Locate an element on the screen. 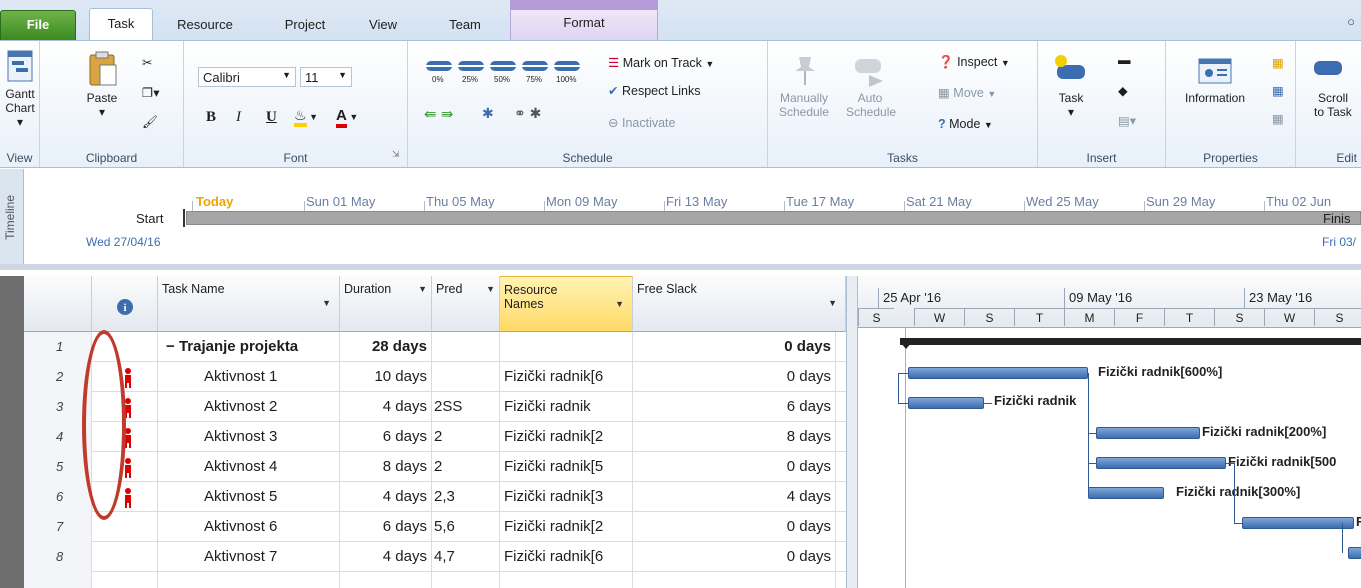 This screenshot has width=1361, height=588. task-name-cell: Aktivnost 3 is located at coordinates (249, 437).